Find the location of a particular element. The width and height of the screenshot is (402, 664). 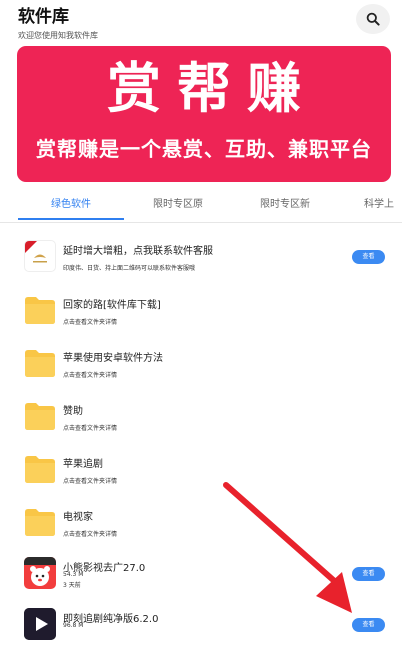

item-title: 苹果追剧 is located at coordinates (83, 464).